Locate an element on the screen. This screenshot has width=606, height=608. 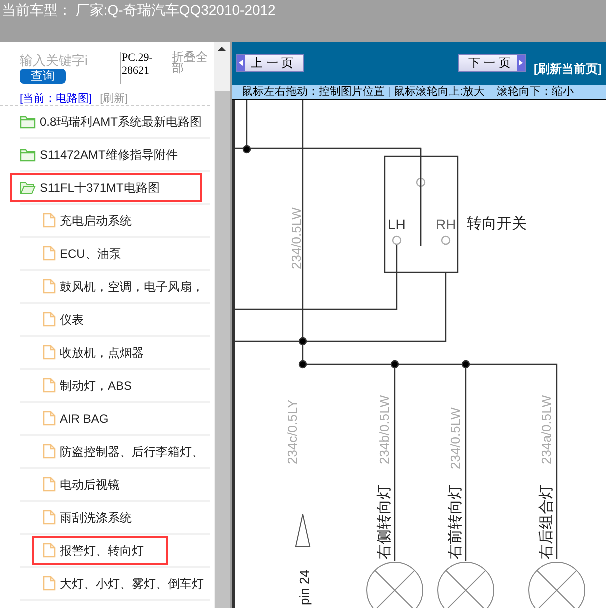
tree-page-item: AIR BAG is located at coordinates (64, 419).